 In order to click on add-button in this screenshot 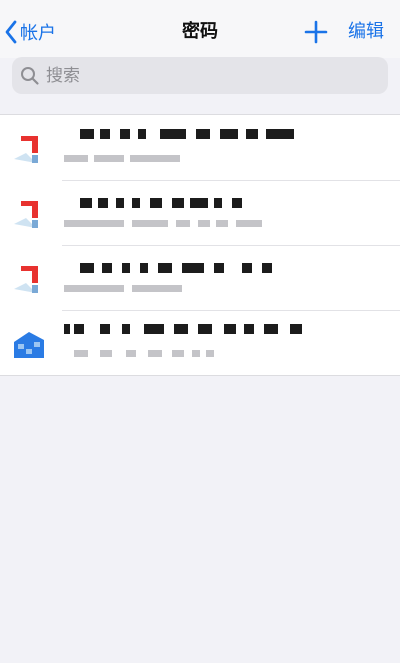, I will do `click(316, 32)`.